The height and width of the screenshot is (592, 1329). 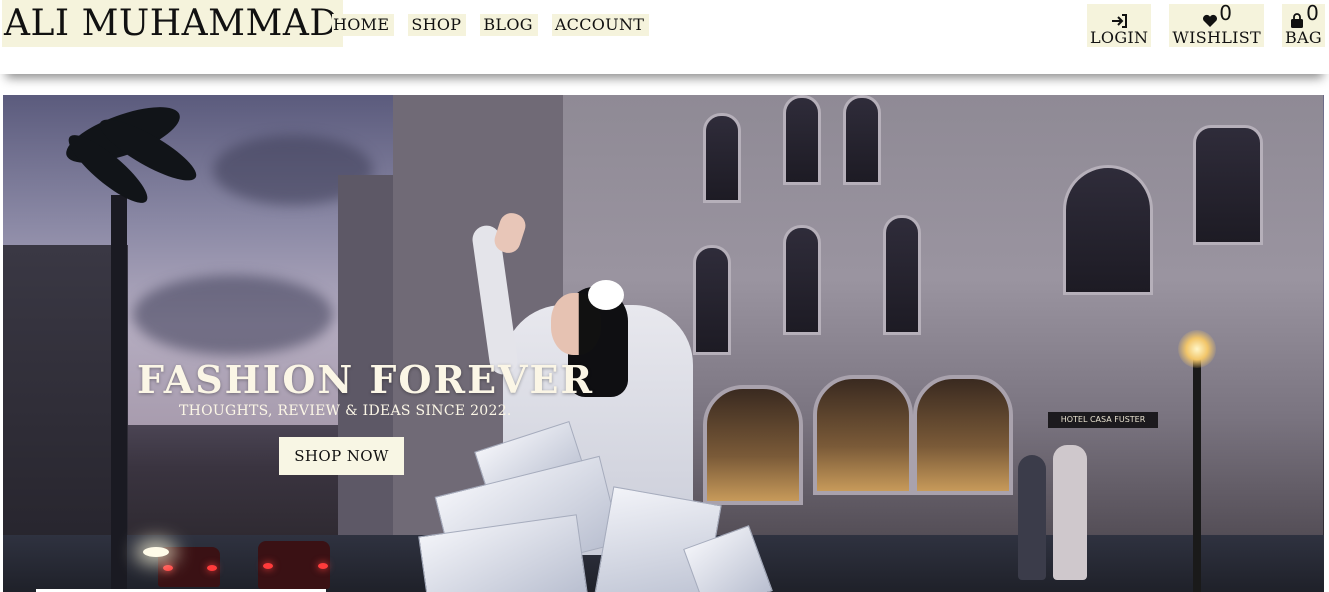 What do you see at coordinates (172, 23) in the screenshot?
I see `brand-logo: ALI MUHAMMAD` at bounding box center [172, 23].